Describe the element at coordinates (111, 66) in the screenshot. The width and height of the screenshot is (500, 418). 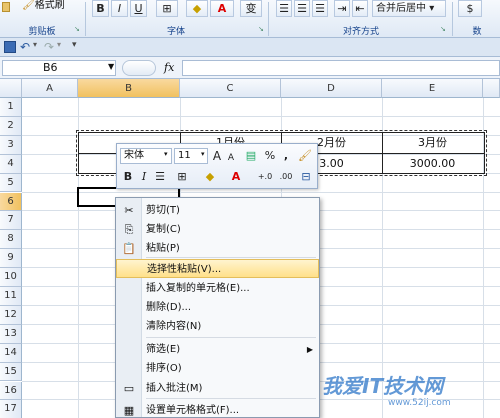
I see `name-box-dropdown-icon: ▼` at that location.